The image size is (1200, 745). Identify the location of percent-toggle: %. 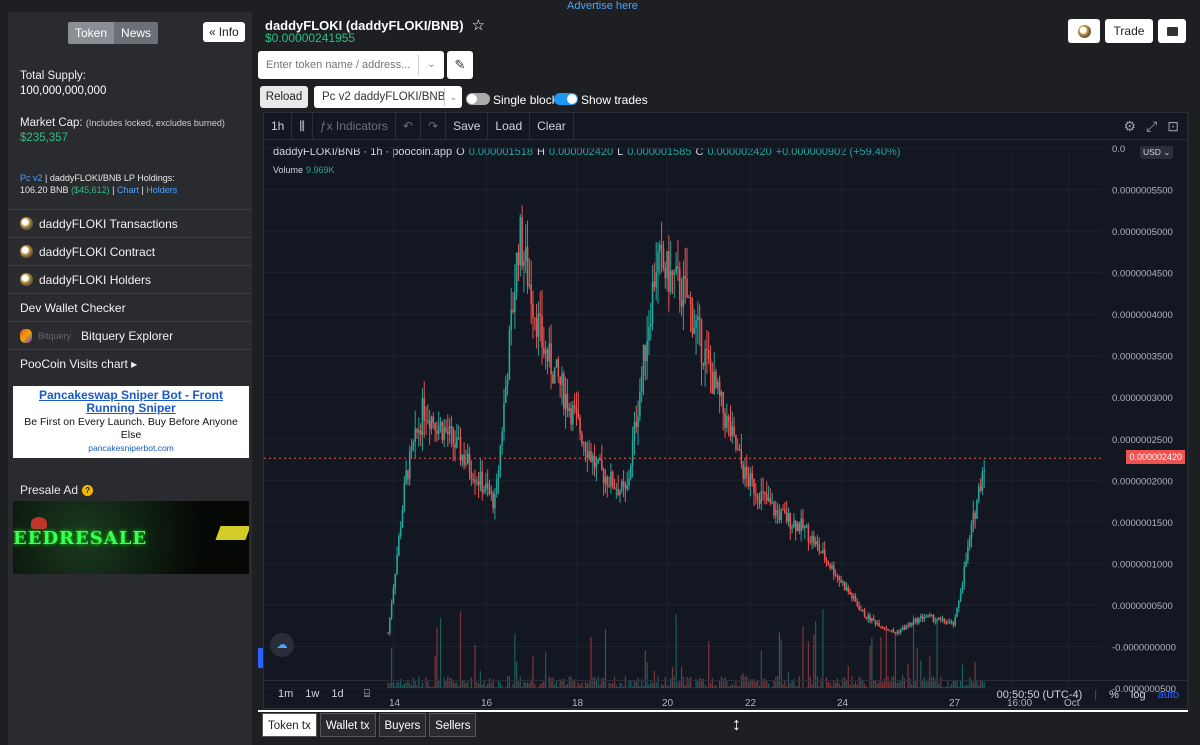
(1114, 695).